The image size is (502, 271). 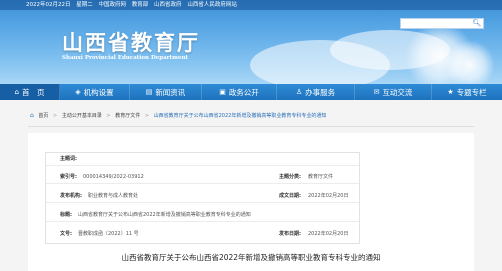 I want to click on nav-item-org: ◈ 机构设置, so click(x=95, y=92).